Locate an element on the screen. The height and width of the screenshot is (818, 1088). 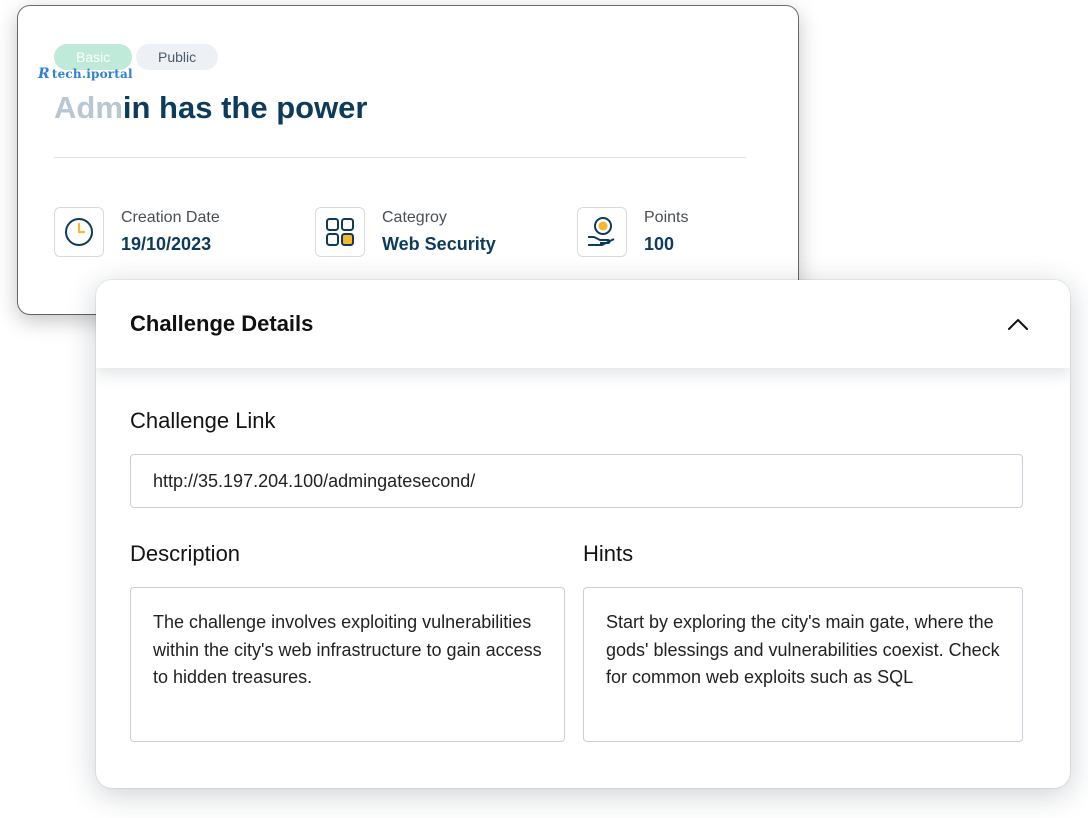
challenge-title-faded: Adm is located at coordinates (88, 107).